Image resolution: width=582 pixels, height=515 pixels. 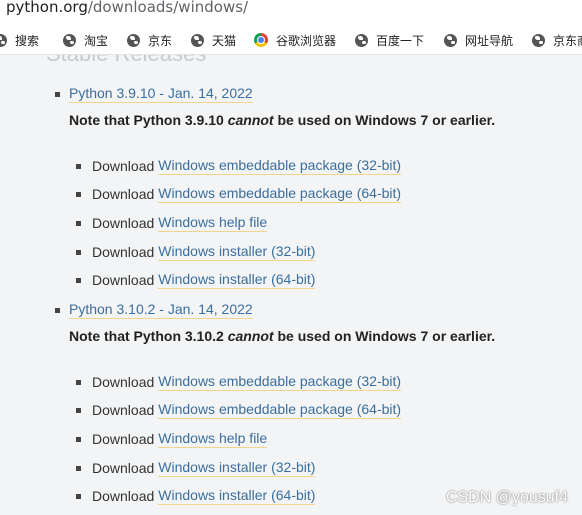 I want to click on bookmark-label: 京东, so click(x=160, y=40).